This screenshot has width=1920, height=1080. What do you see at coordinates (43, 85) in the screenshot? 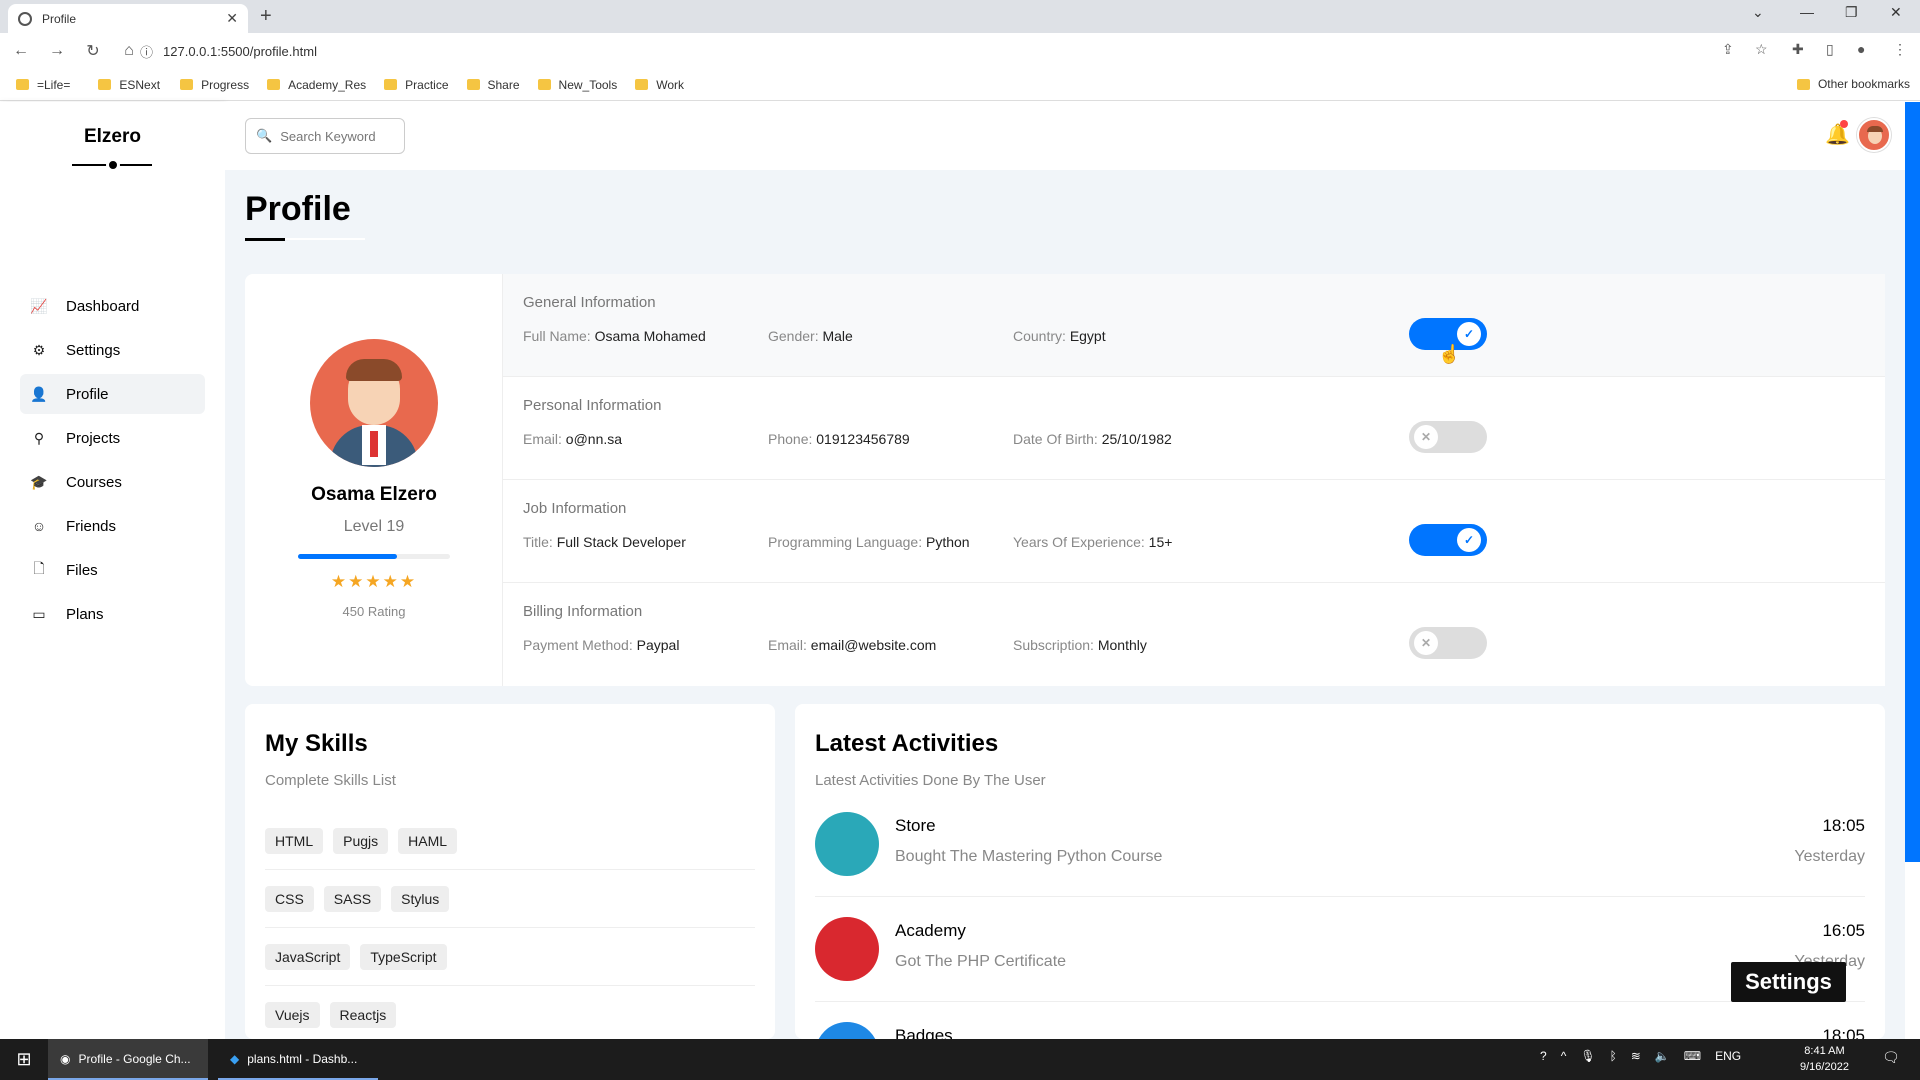
I see `bookmark: =Life=` at bounding box center [43, 85].